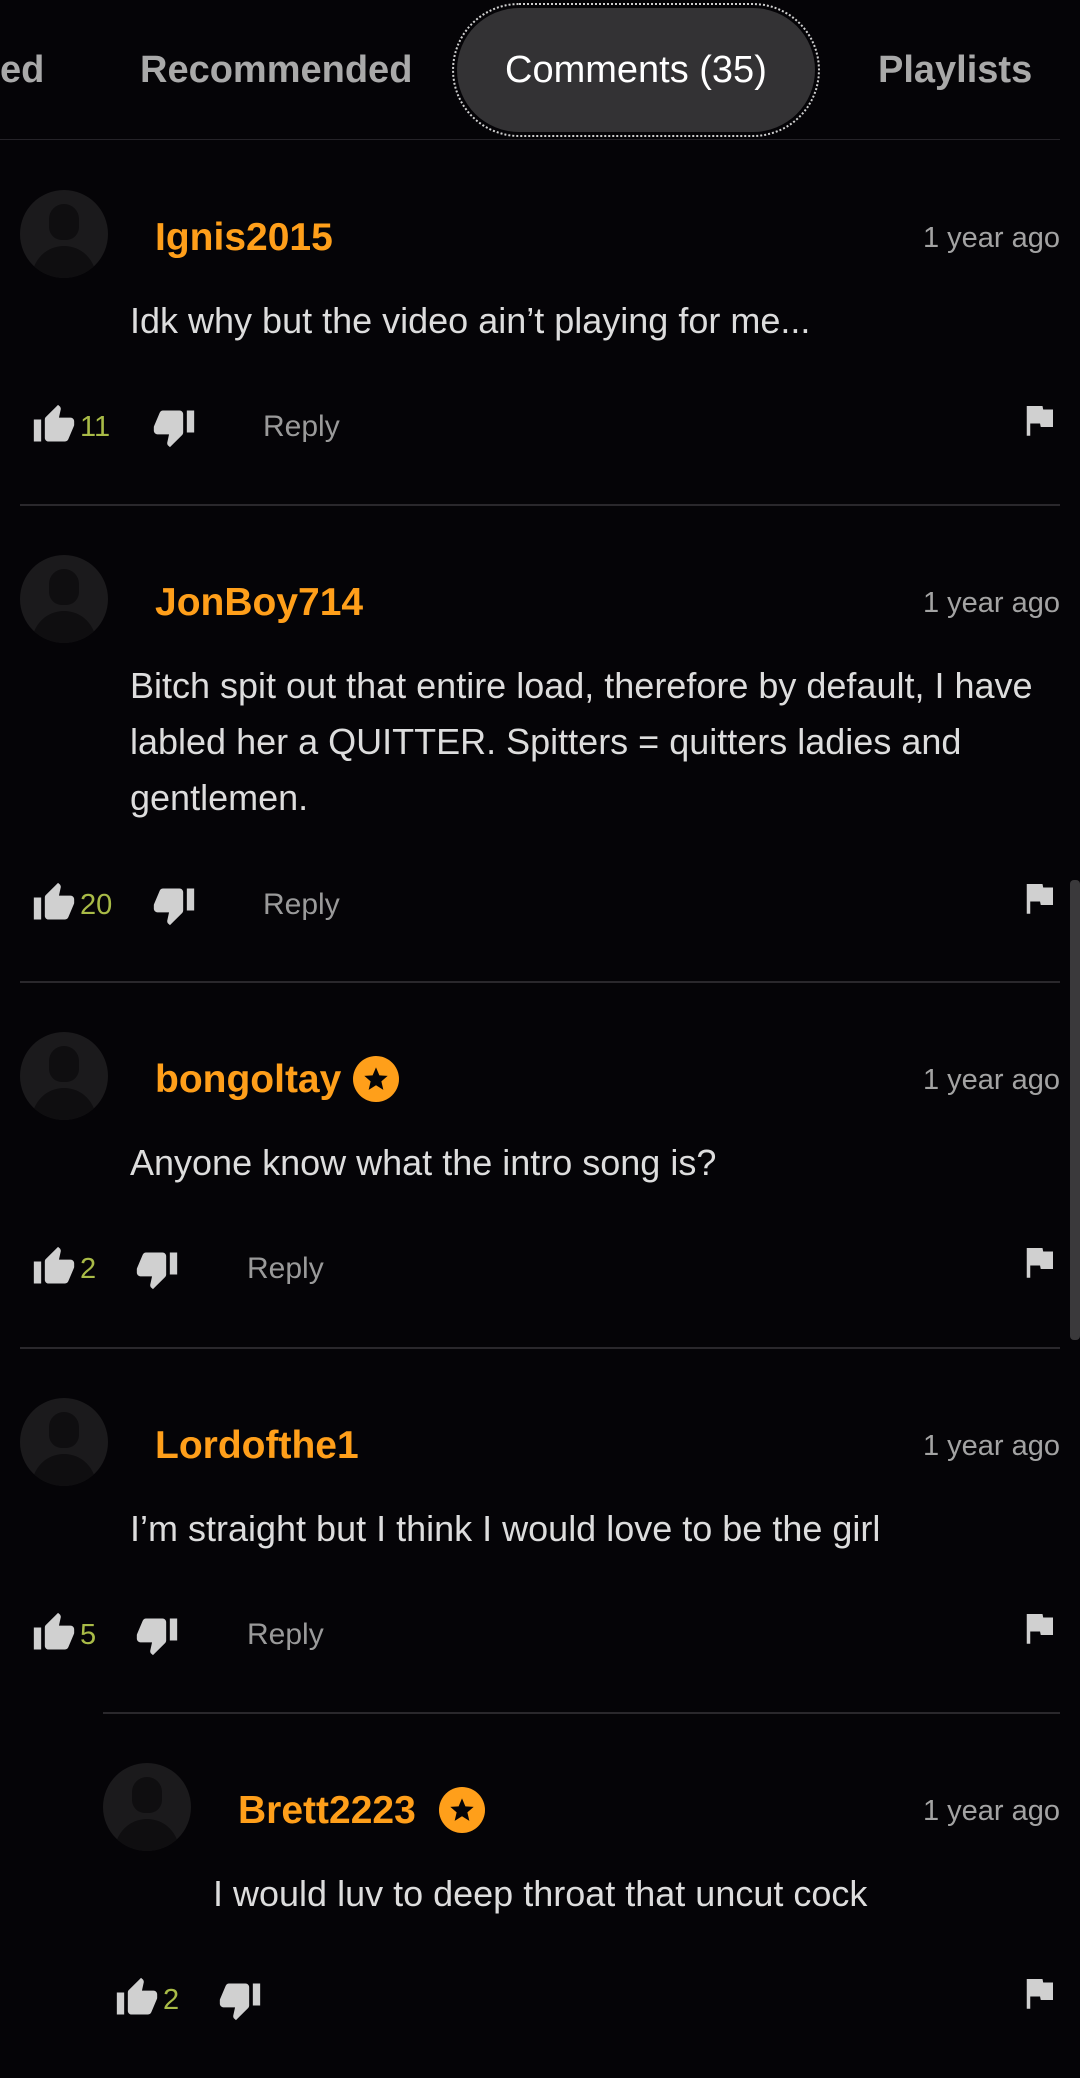 The height and width of the screenshot is (2078, 1080). What do you see at coordinates (96, 905) in the screenshot?
I see `like-count: 20` at bounding box center [96, 905].